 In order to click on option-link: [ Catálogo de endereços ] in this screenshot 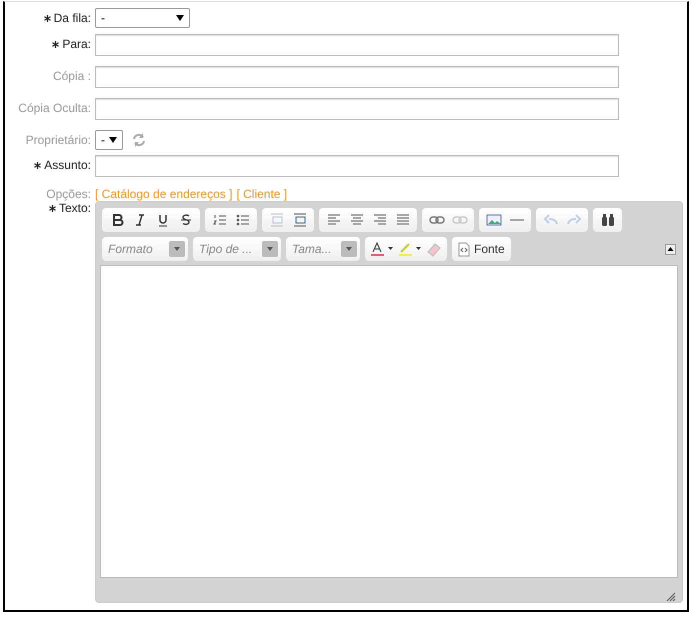, I will do `click(163, 194)`.